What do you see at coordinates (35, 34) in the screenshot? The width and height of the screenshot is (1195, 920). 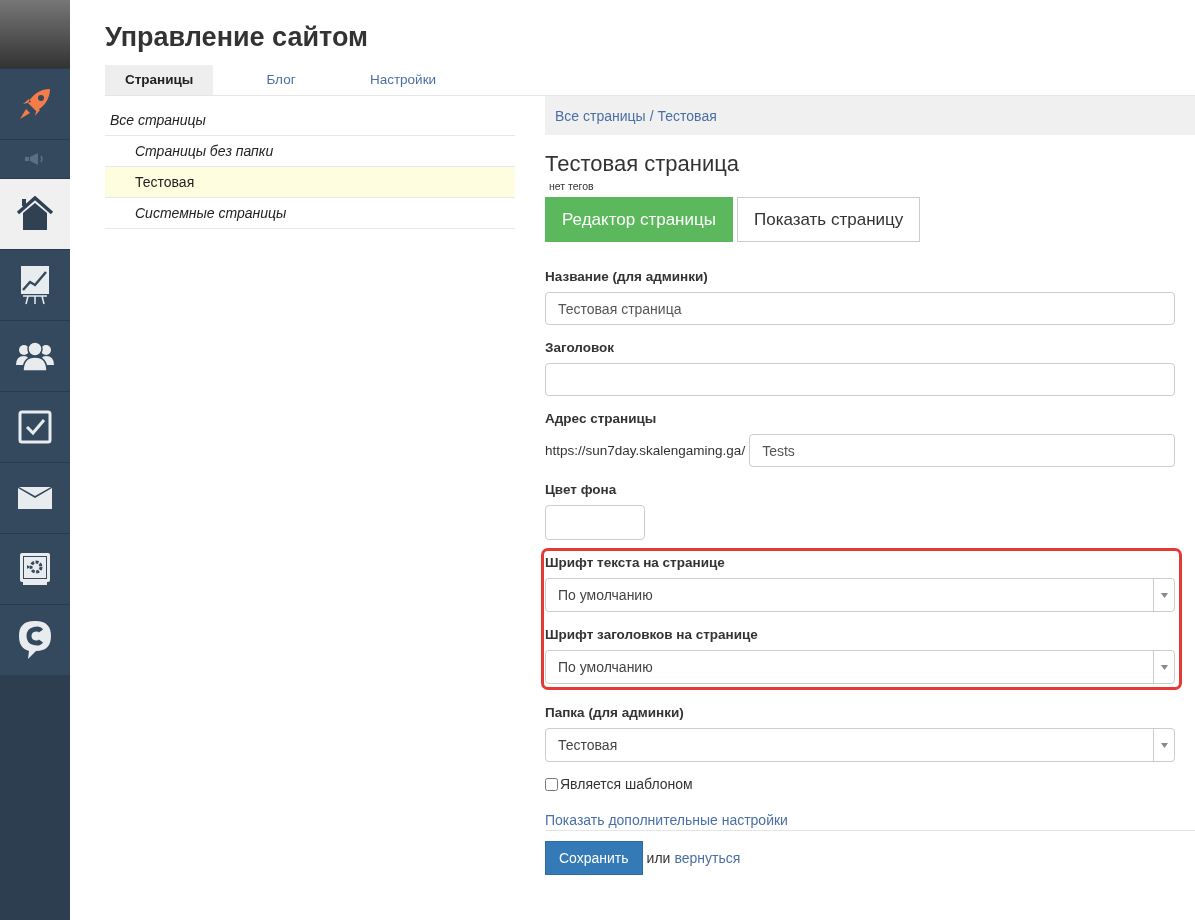 I see `photo-placeholder` at bounding box center [35, 34].